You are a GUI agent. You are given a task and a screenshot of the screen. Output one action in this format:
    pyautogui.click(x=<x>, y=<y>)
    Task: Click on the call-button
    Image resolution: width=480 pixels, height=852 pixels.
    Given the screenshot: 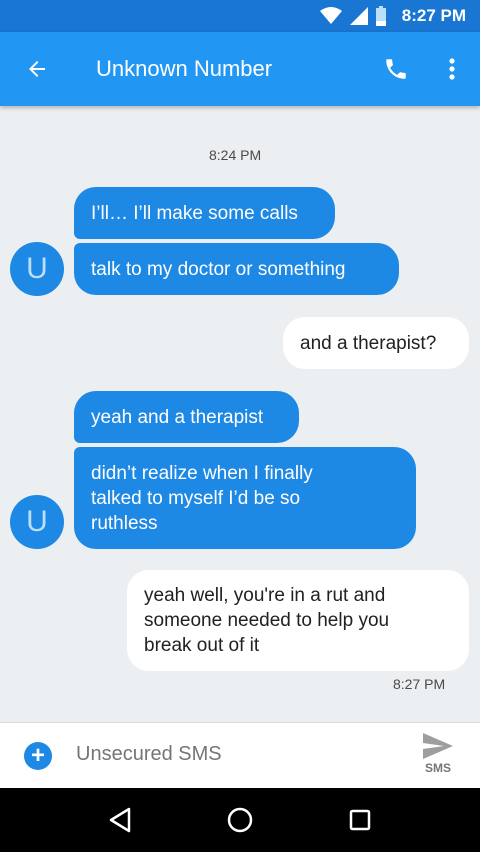 What is the action you would take?
    pyautogui.click(x=396, y=69)
    